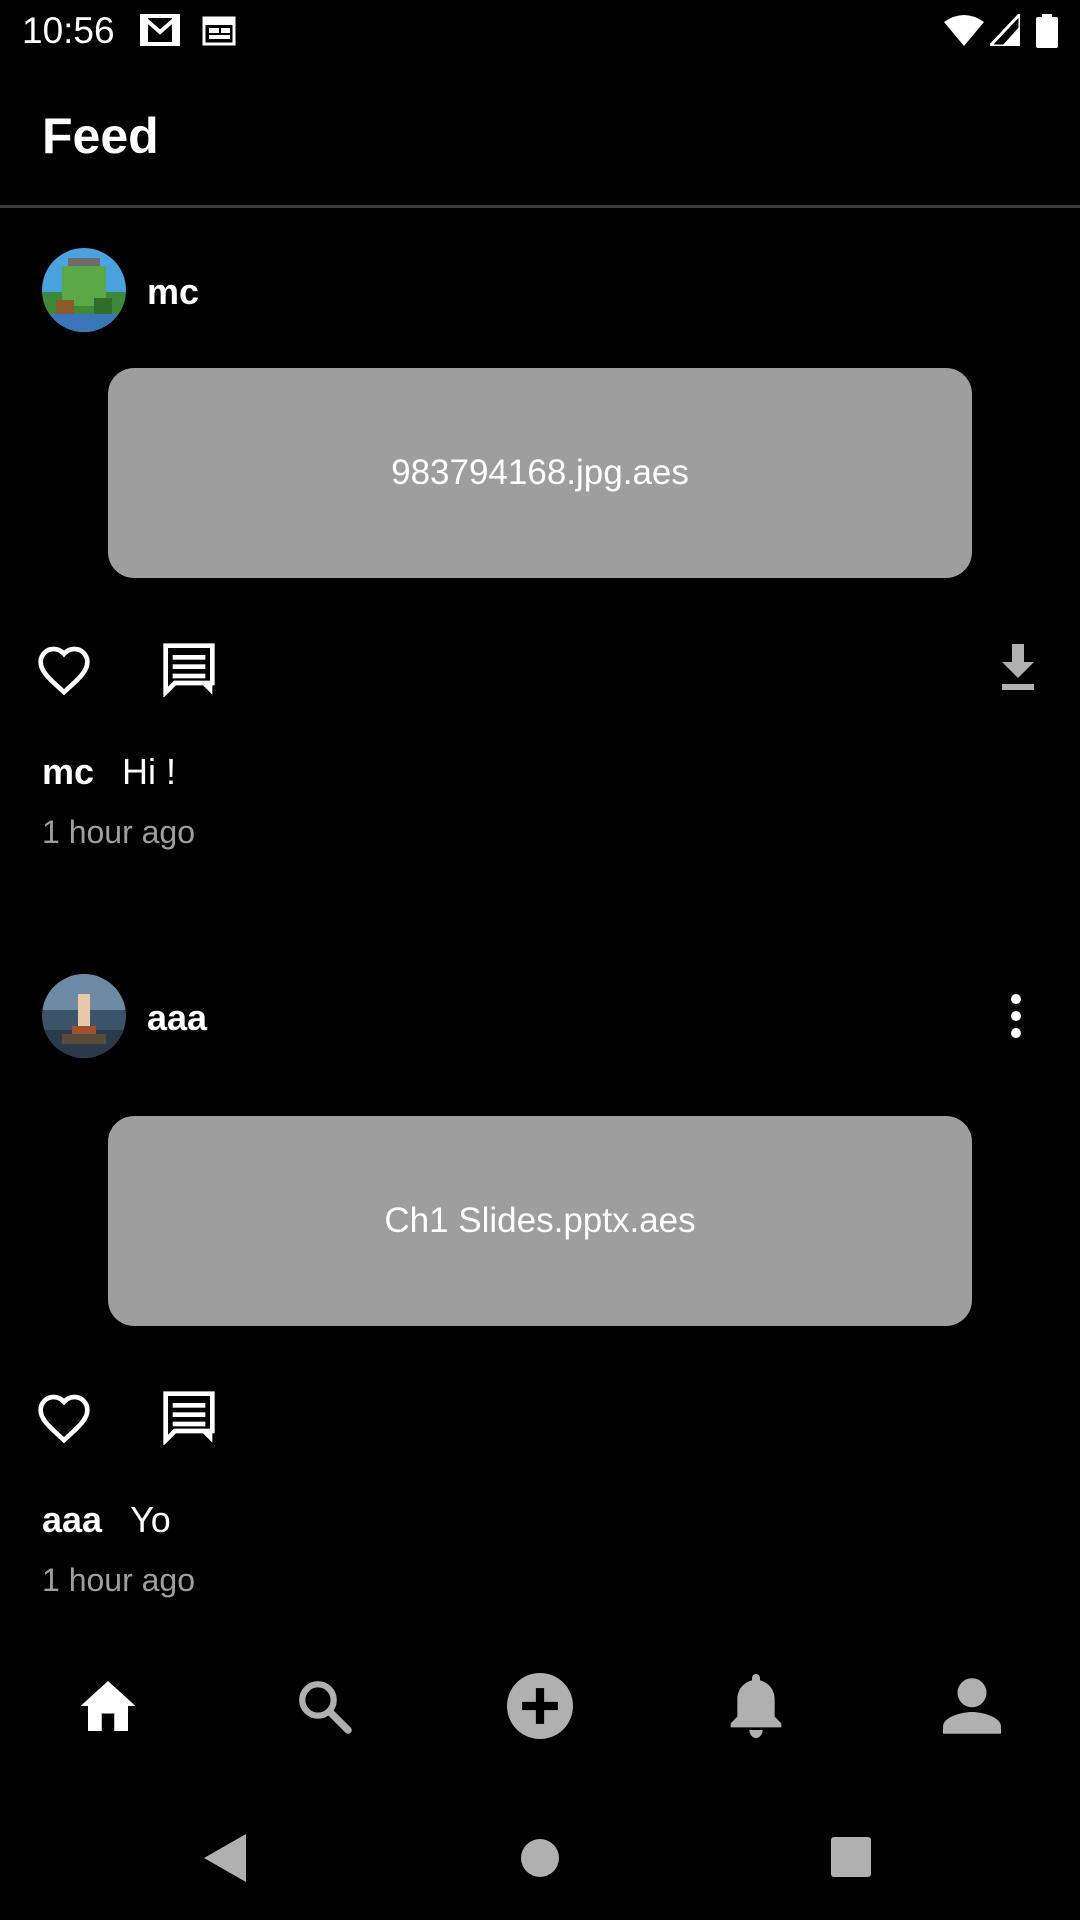 Image resolution: width=1080 pixels, height=1920 pixels. I want to click on notifications-icon, so click(756, 1708).